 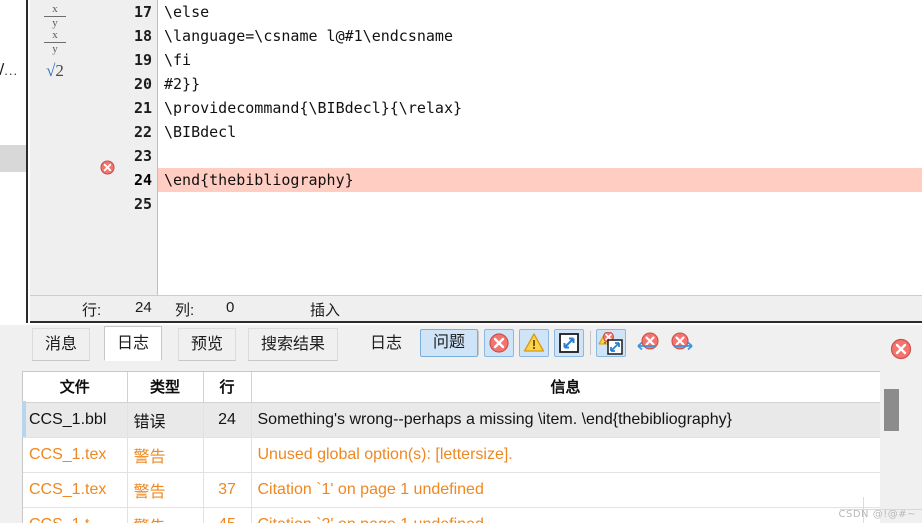 What do you see at coordinates (75, 515) in the screenshot?
I see `cell-file: CCS_1.t` at bounding box center [75, 515].